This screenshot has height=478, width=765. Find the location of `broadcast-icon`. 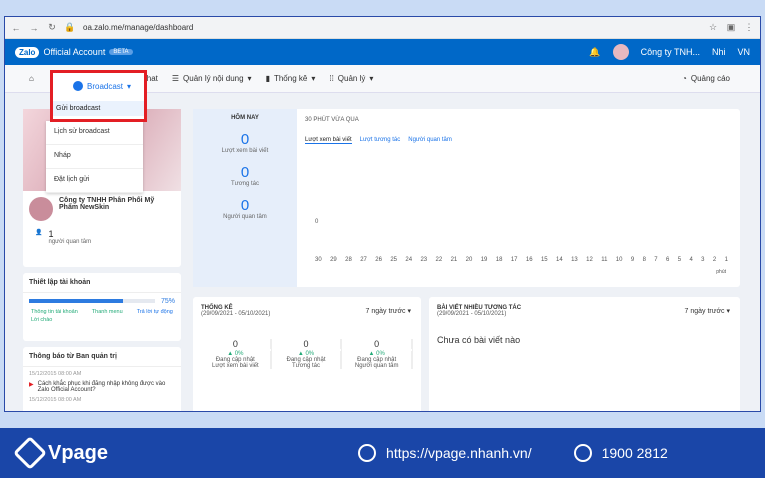

broadcast-icon is located at coordinates (78, 86).